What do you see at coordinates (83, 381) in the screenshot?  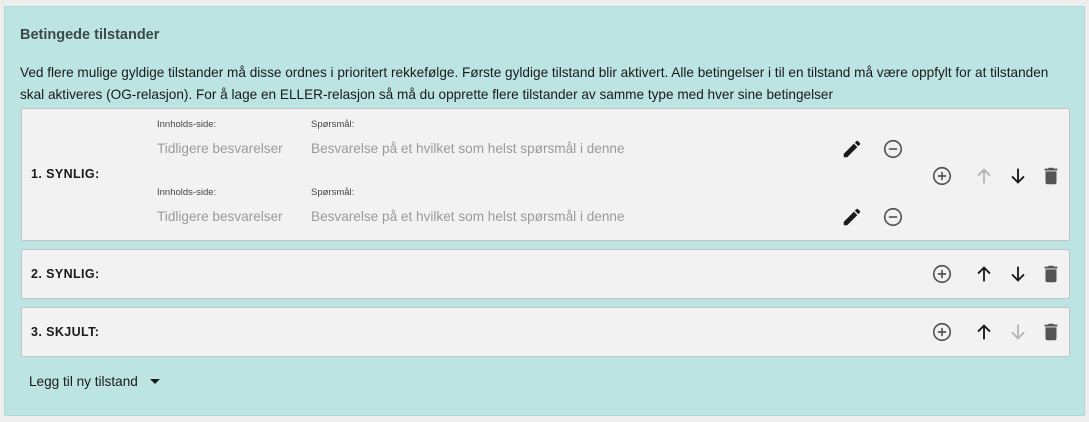 I see `add-state-label: Legg til ny tilstand` at bounding box center [83, 381].